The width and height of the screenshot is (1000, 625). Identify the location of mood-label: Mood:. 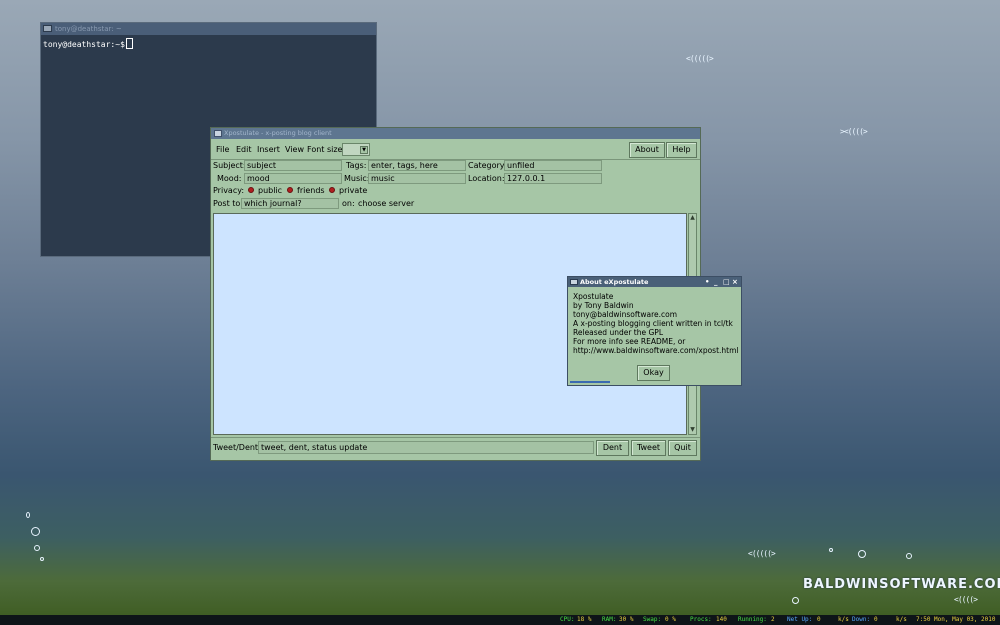
(229, 178).